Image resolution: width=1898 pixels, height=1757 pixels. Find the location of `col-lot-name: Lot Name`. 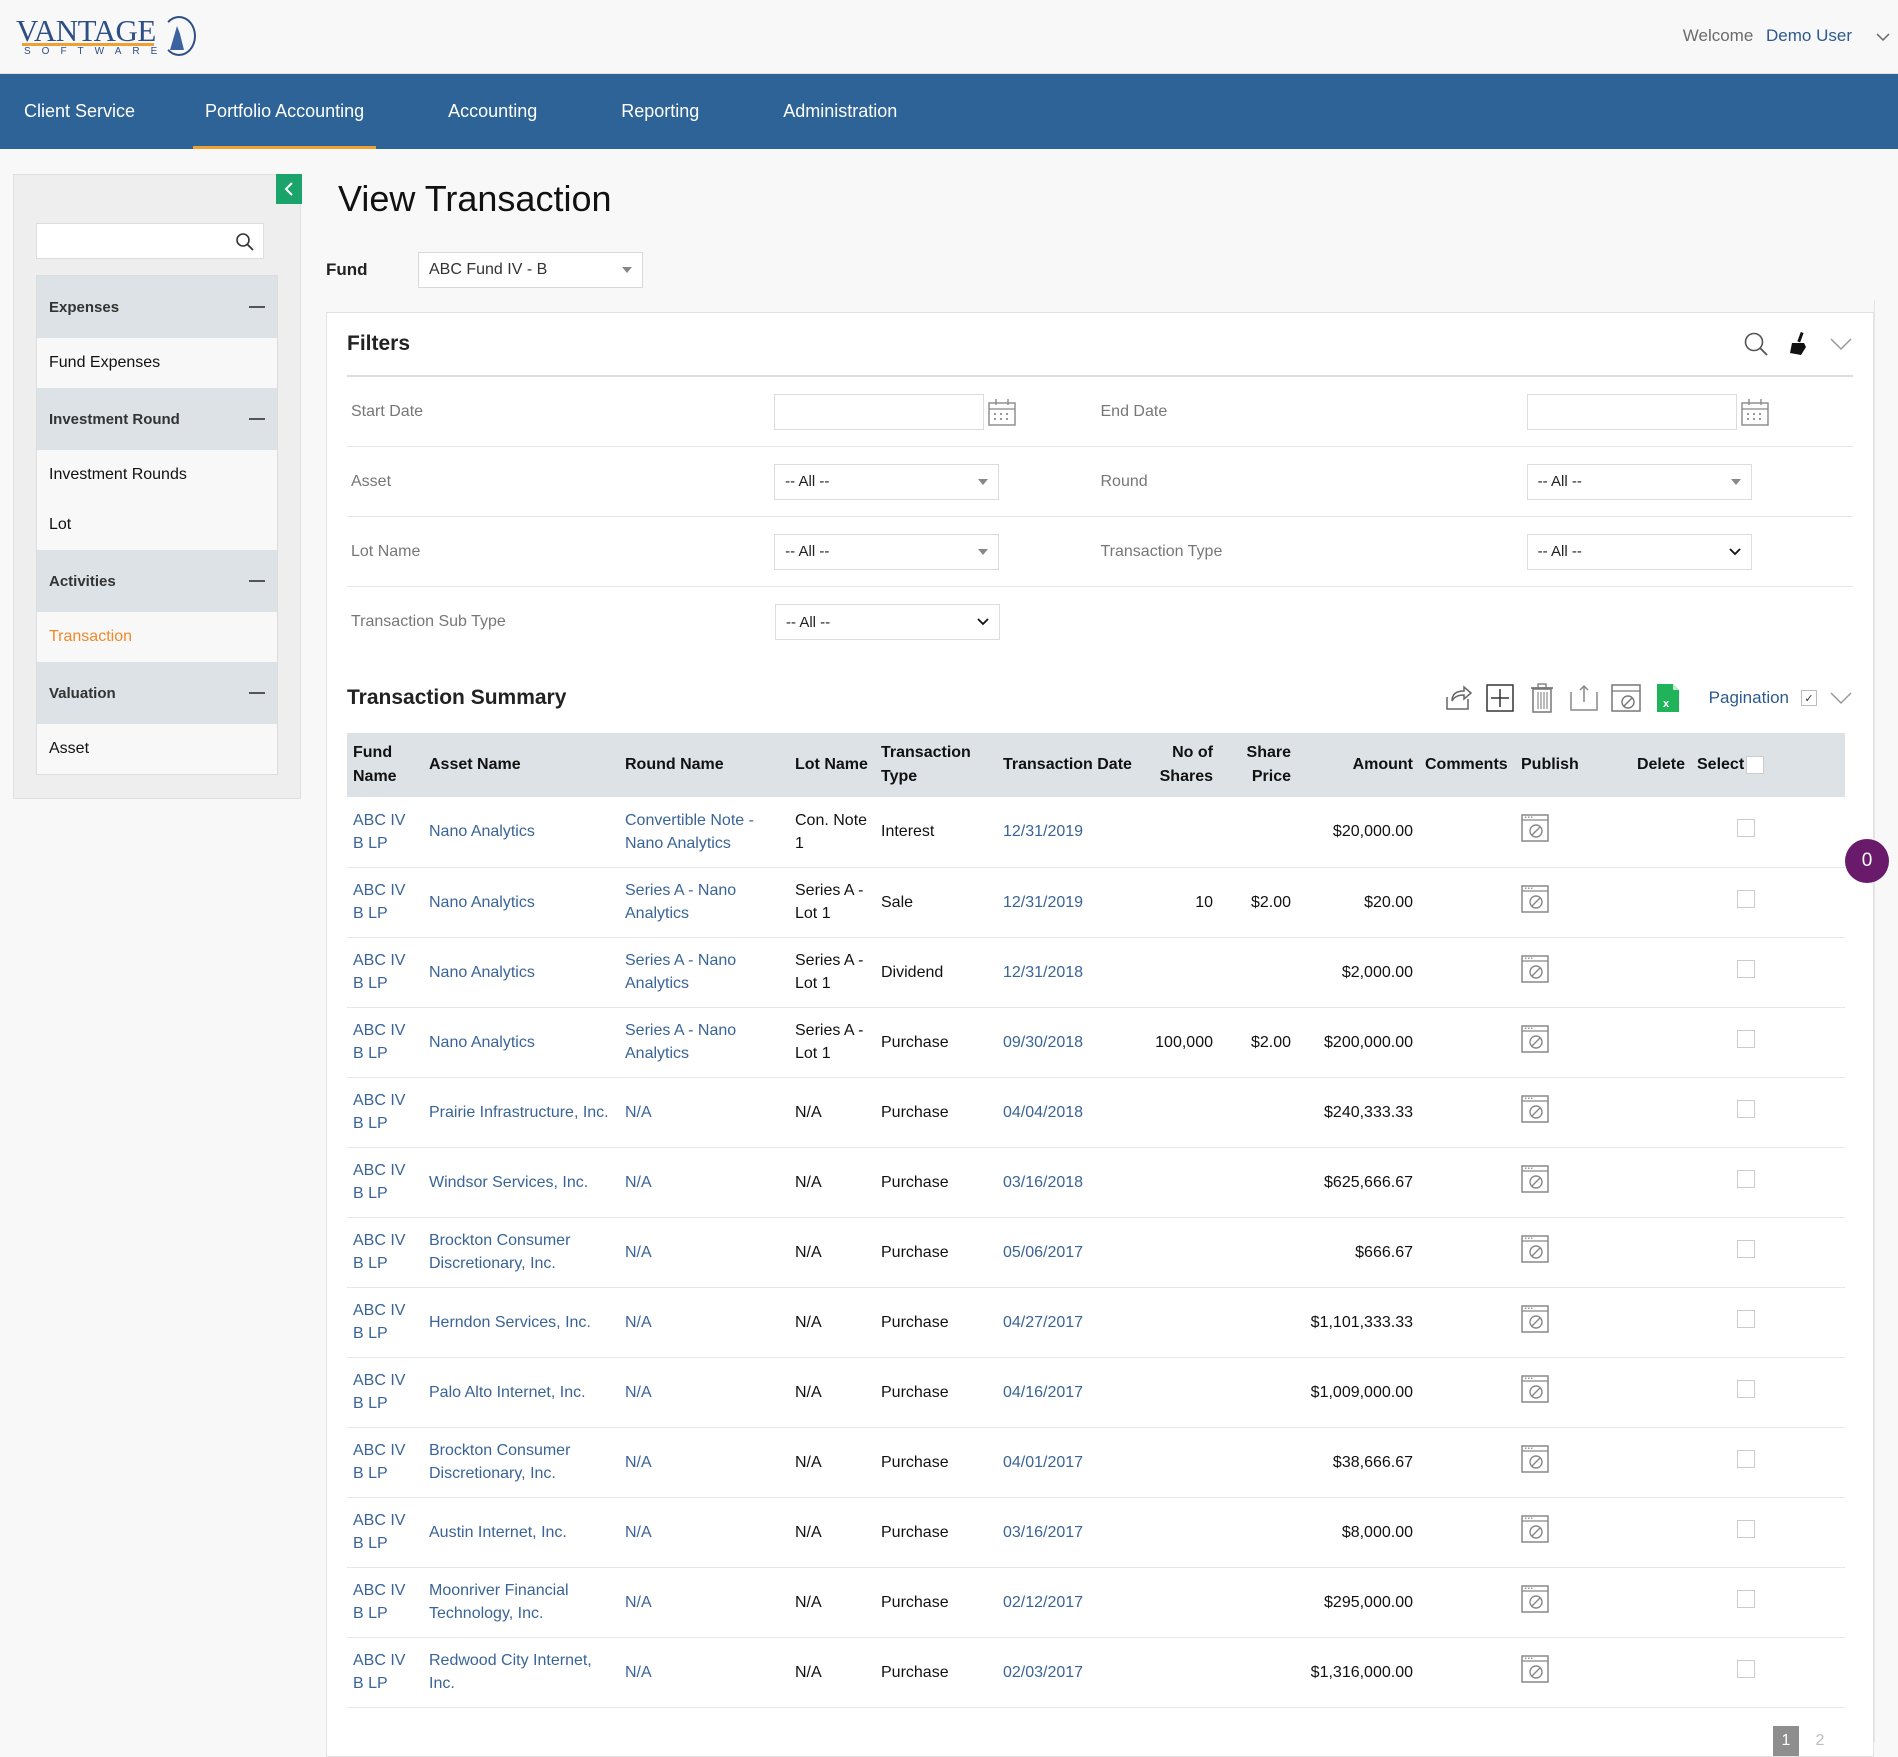

col-lot-name: Lot Name is located at coordinates (832, 765).